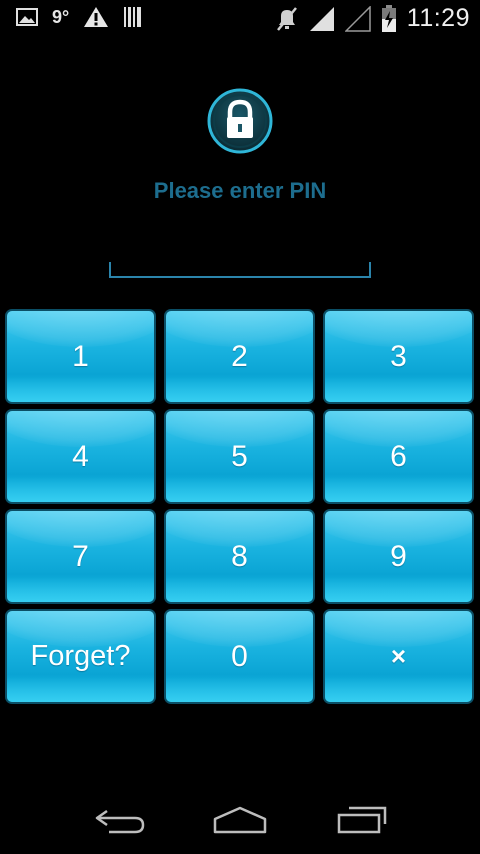  I want to click on key-8: 8, so click(239, 556).